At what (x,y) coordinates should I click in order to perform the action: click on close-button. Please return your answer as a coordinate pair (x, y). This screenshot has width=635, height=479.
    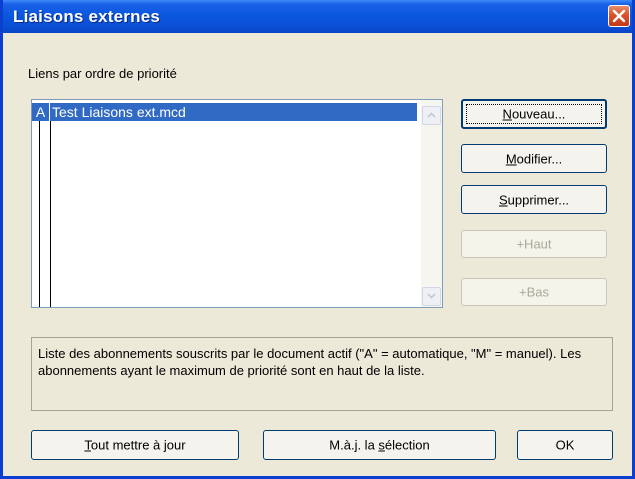
    Looking at the image, I should click on (619, 16).